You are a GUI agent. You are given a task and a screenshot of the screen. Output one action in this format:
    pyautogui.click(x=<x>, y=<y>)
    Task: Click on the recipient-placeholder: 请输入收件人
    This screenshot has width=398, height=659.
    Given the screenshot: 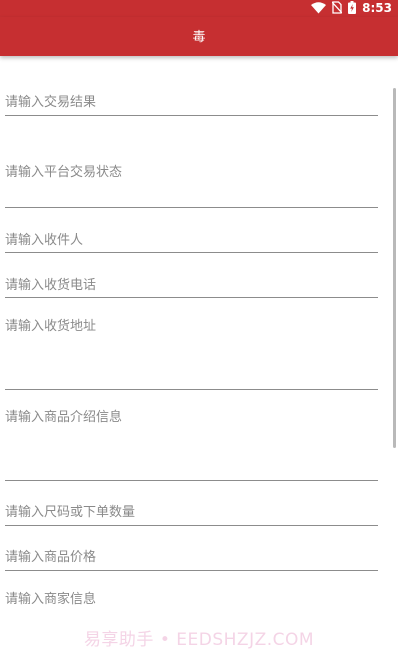 What is the action you would take?
    pyautogui.click(x=44, y=240)
    